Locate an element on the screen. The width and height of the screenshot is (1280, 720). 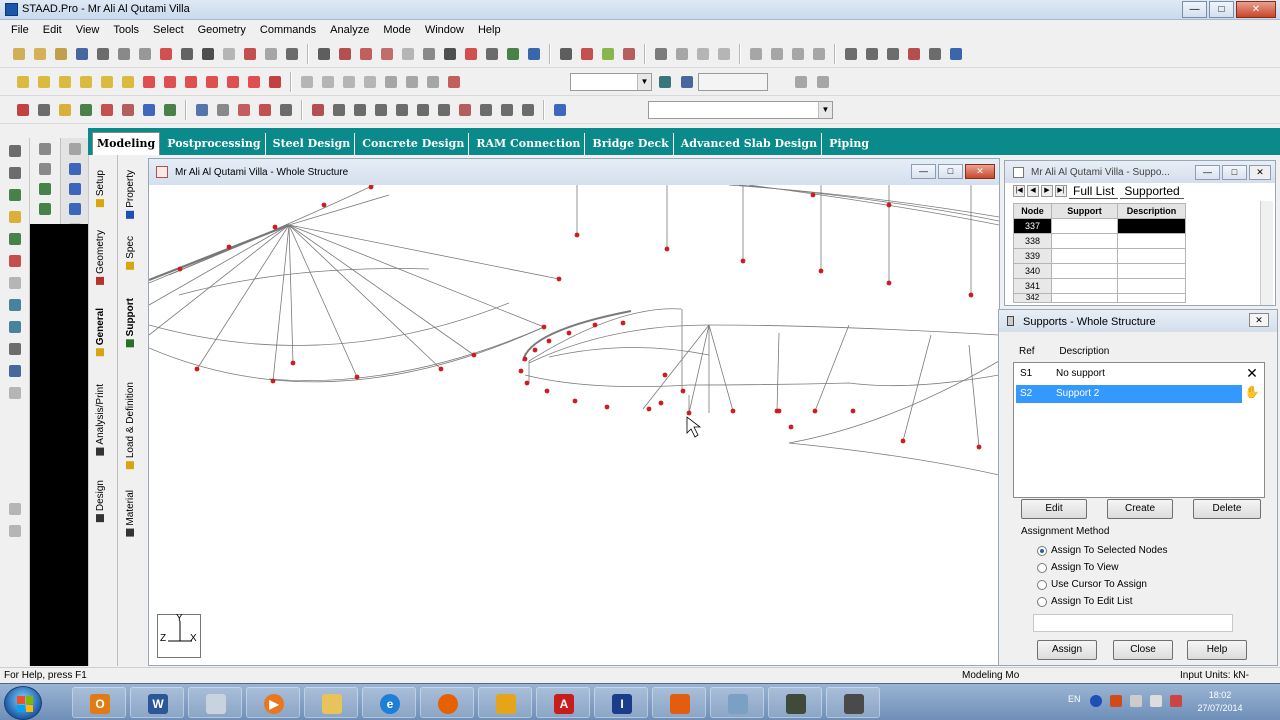
close-button: ✕ is located at coordinates (1259, 320).